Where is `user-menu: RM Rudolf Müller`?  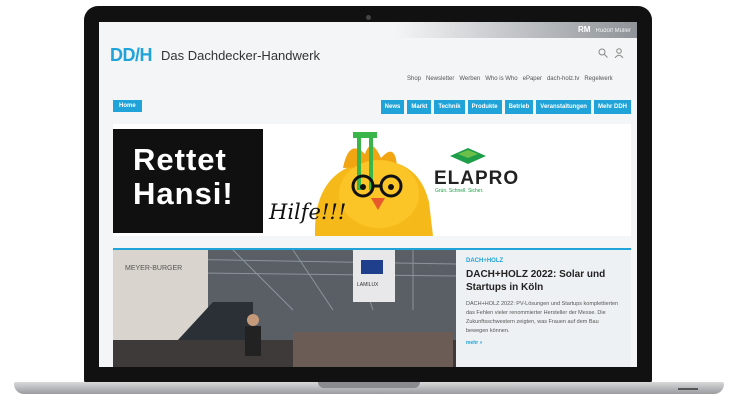
user-menu: RM Rudolf Müller is located at coordinates (604, 29).